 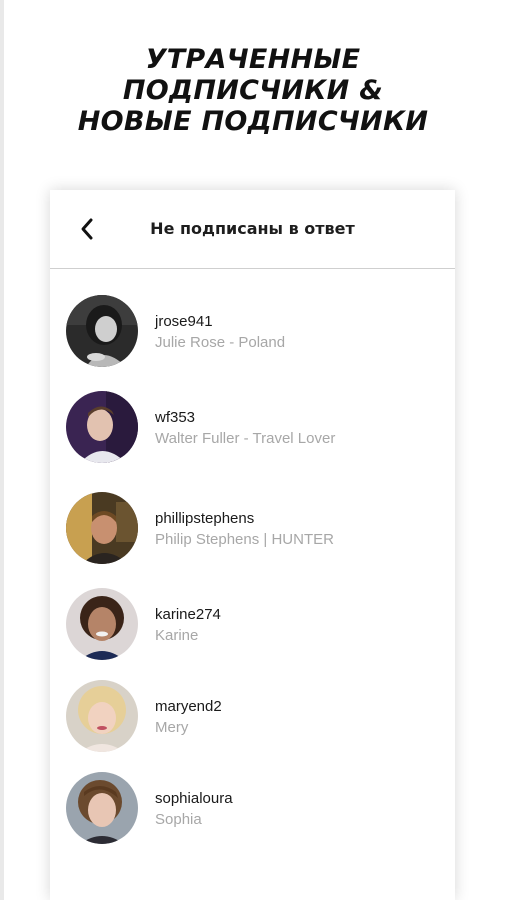 I want to click on list-item: wf353 Walter Fuller - Travel Lover, so click(x=252, y=428).